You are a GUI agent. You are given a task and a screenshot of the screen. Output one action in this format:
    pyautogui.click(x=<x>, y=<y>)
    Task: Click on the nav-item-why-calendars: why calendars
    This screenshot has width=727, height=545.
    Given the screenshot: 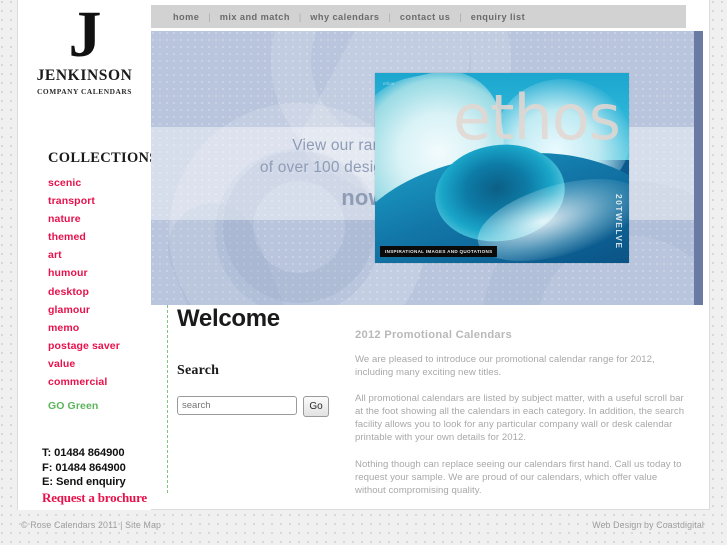 What is the action you would take?
    pyautogui.click(x=344, y=17)
    